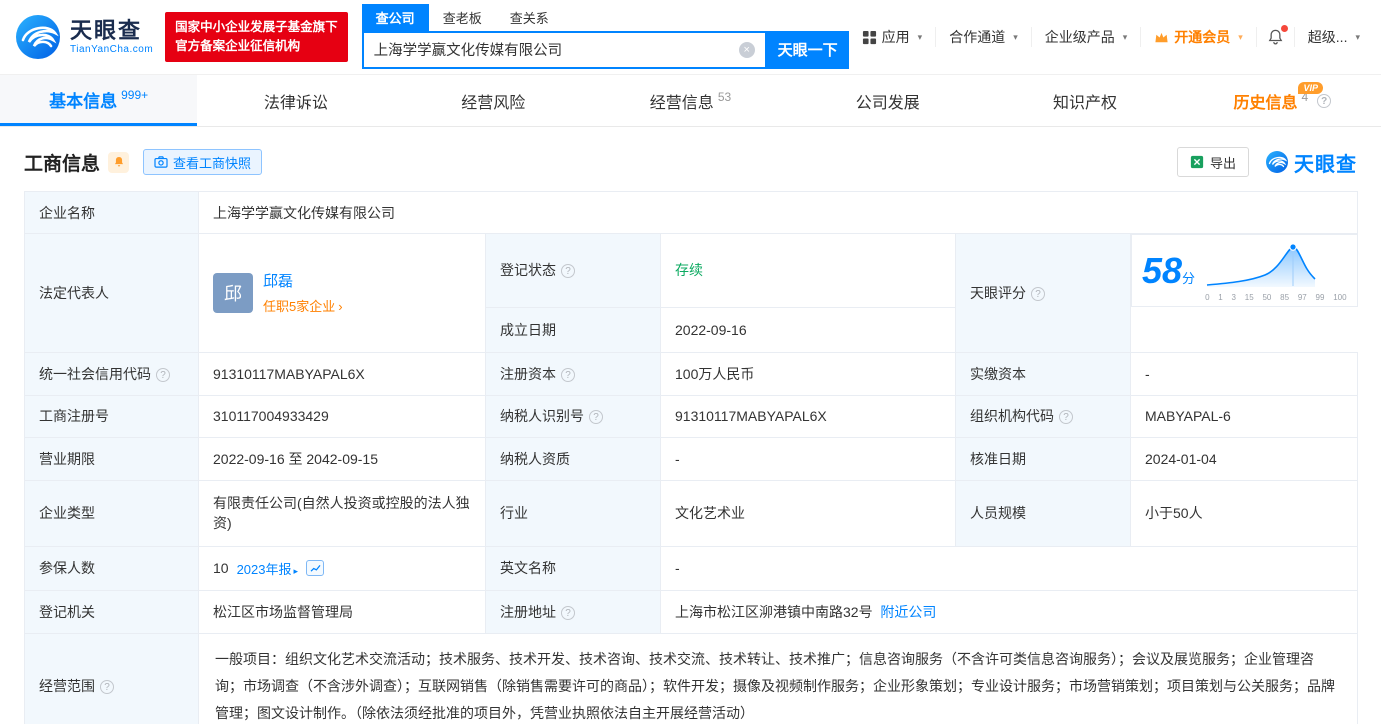  Describe the element at coordinates (303, 305) in the screenshot. I see `legal-rep-companies-link: 任职5家企业` at that location.